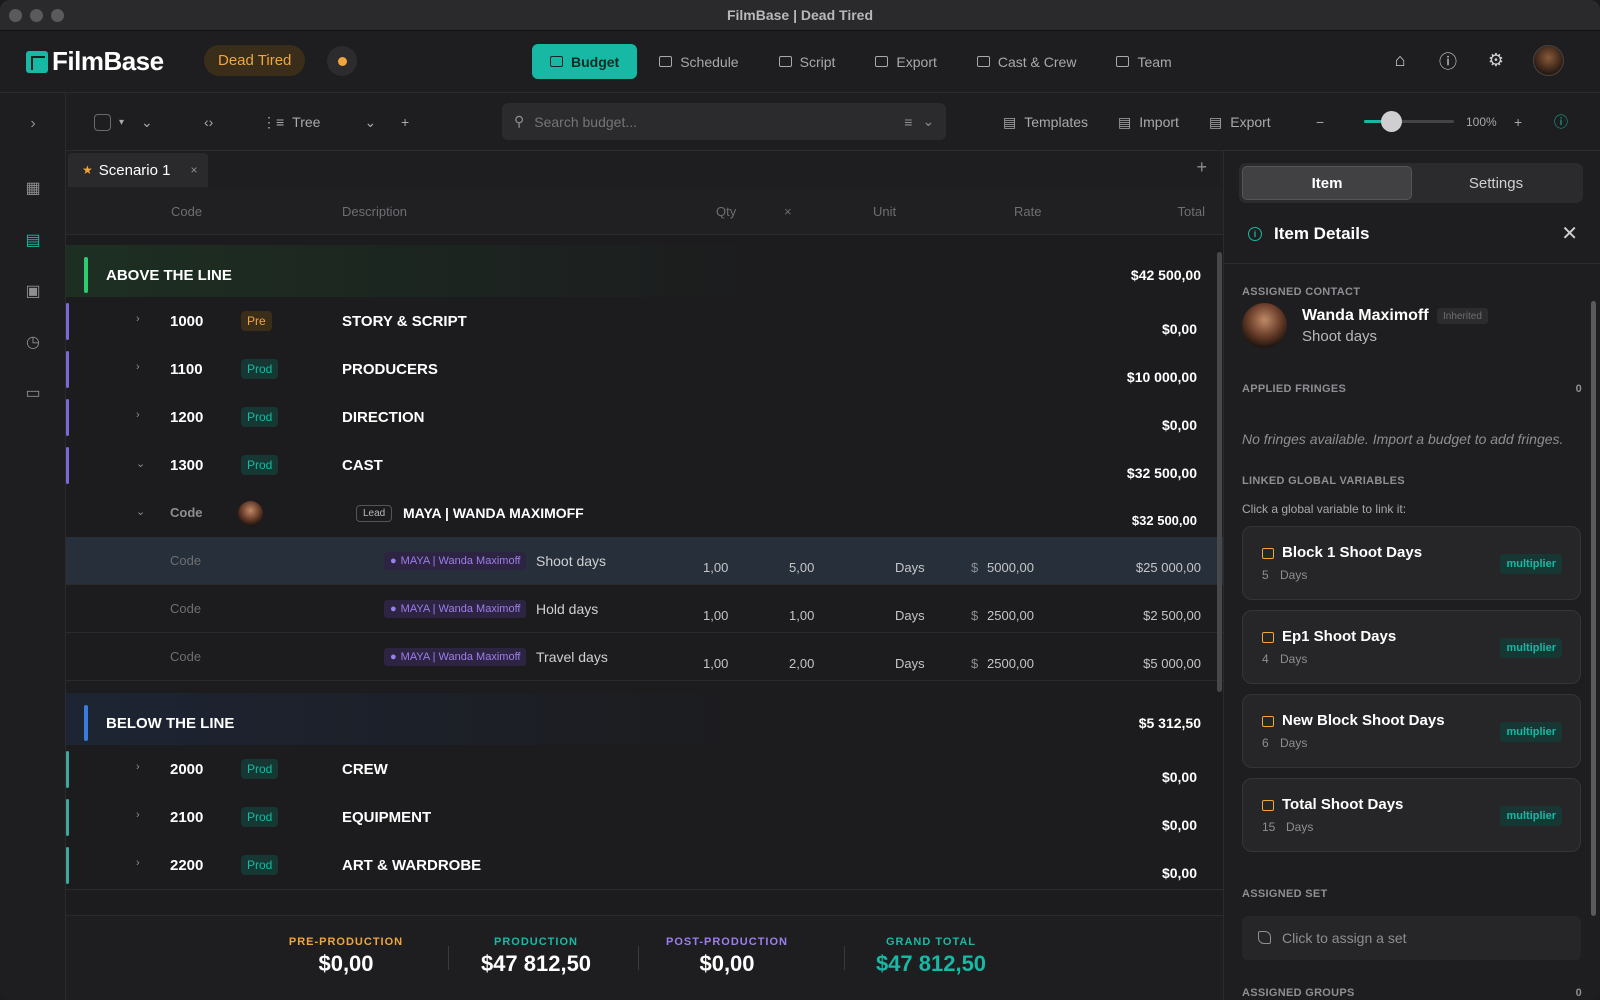  I want to click on global-variable-card: Block 1 Shoot Days 5 Days multiplier, so click(1411, 563).